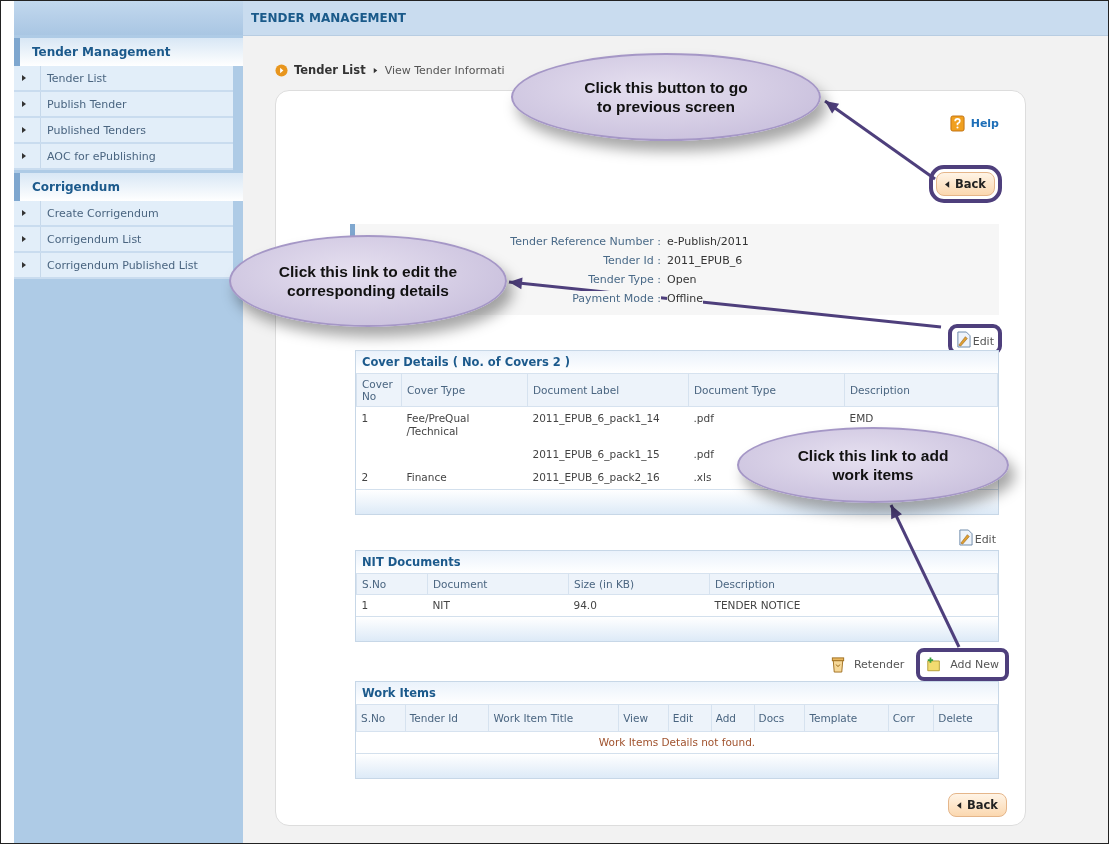 This screenshot has height=844, width=1109. I want to click on sidebar-item: Corrigendum Published List, so click(123, 266).